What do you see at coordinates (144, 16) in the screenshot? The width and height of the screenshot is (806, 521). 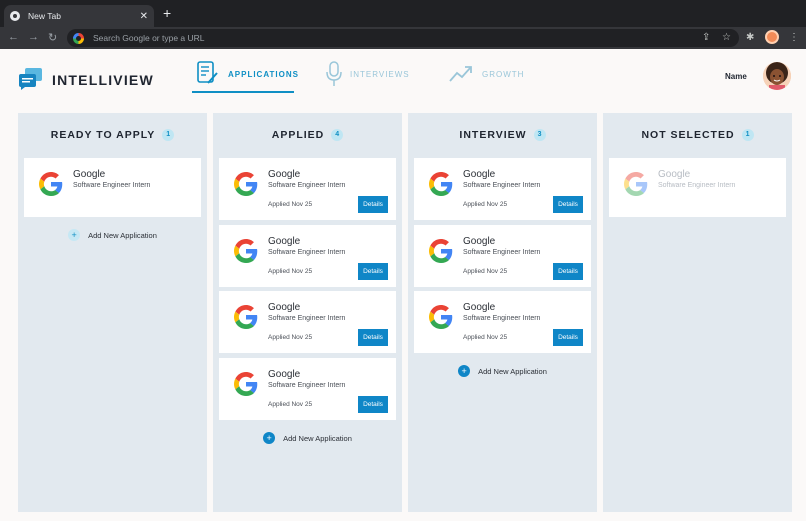 I see `close-tab-icon: ✕` at bounding box center [144, 16].